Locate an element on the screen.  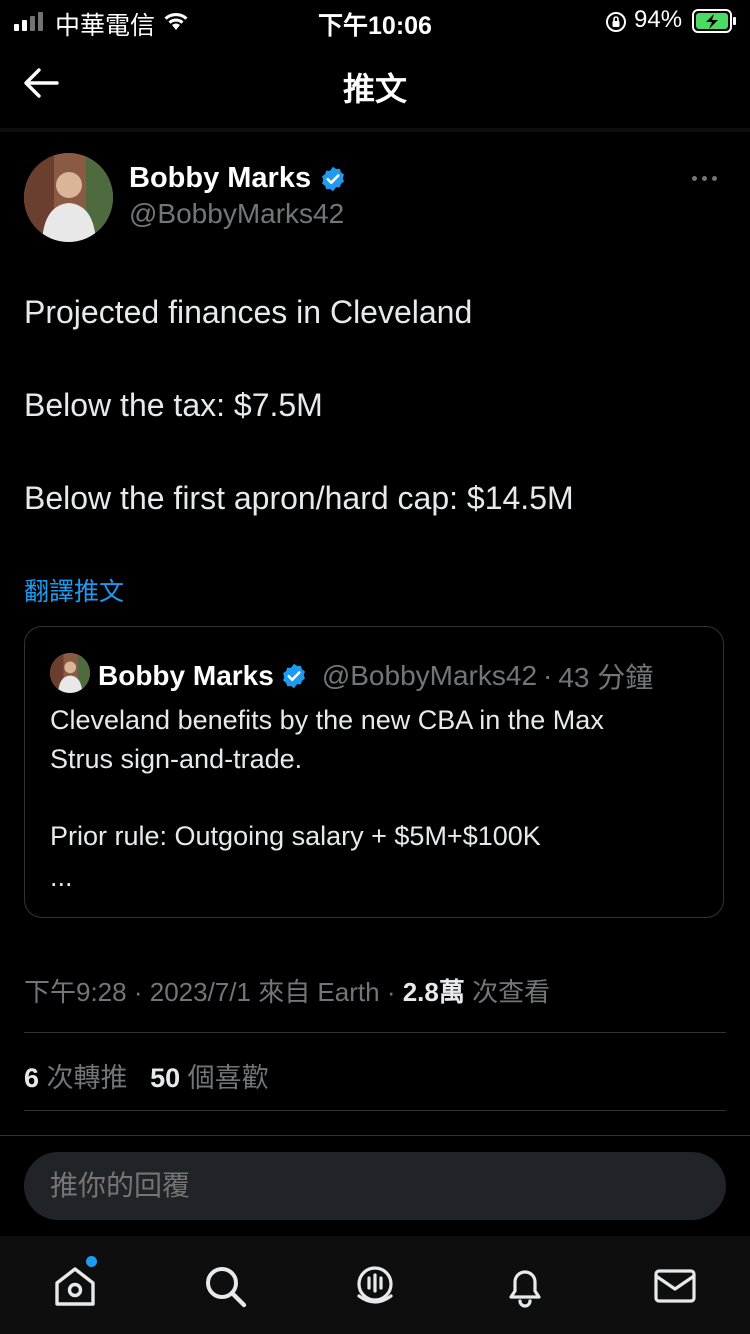
quote-author-name: Bobby Marks is located at coordinates (186, 675).